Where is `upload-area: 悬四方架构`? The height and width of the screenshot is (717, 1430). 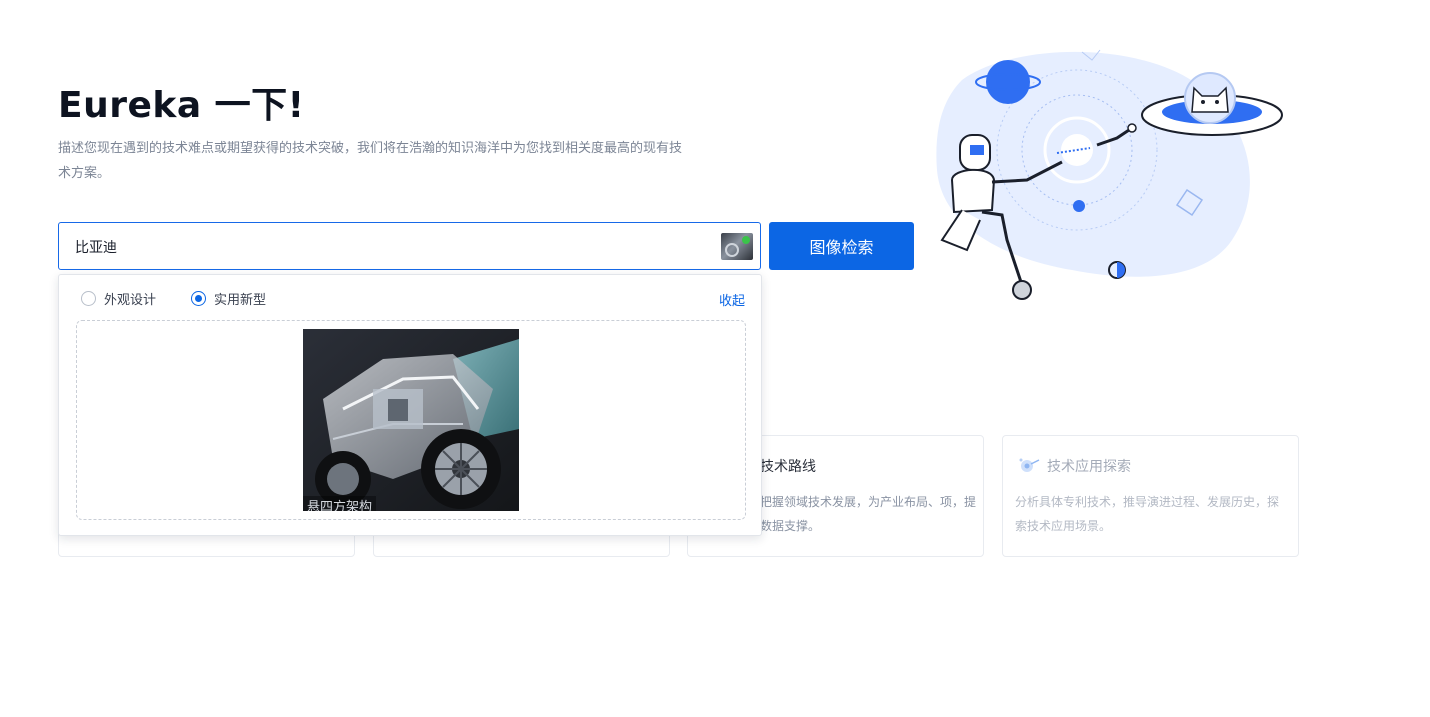 upload-area: 悬四方架构 is located at coordinates (411, 420).